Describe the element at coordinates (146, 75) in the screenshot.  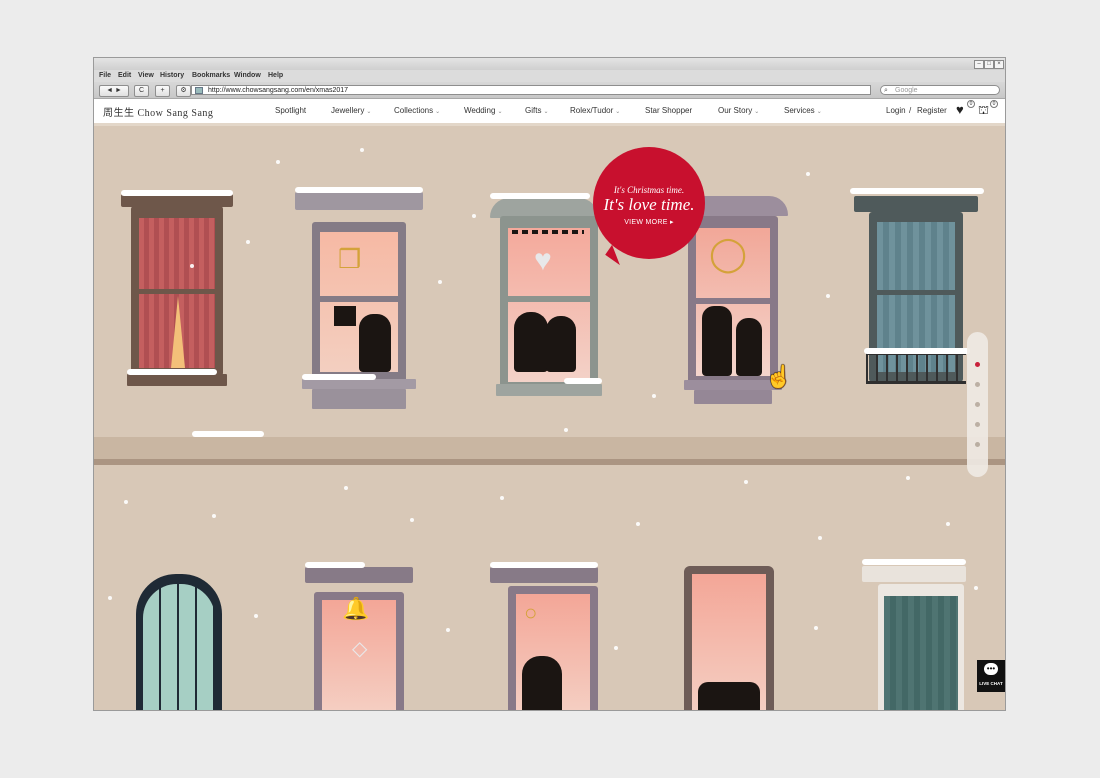
I see `menu-view: View` at that location.